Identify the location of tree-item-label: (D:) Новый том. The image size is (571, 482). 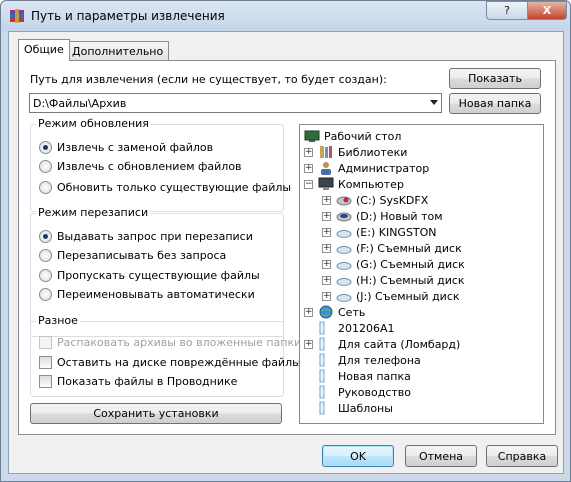
(399, 216).